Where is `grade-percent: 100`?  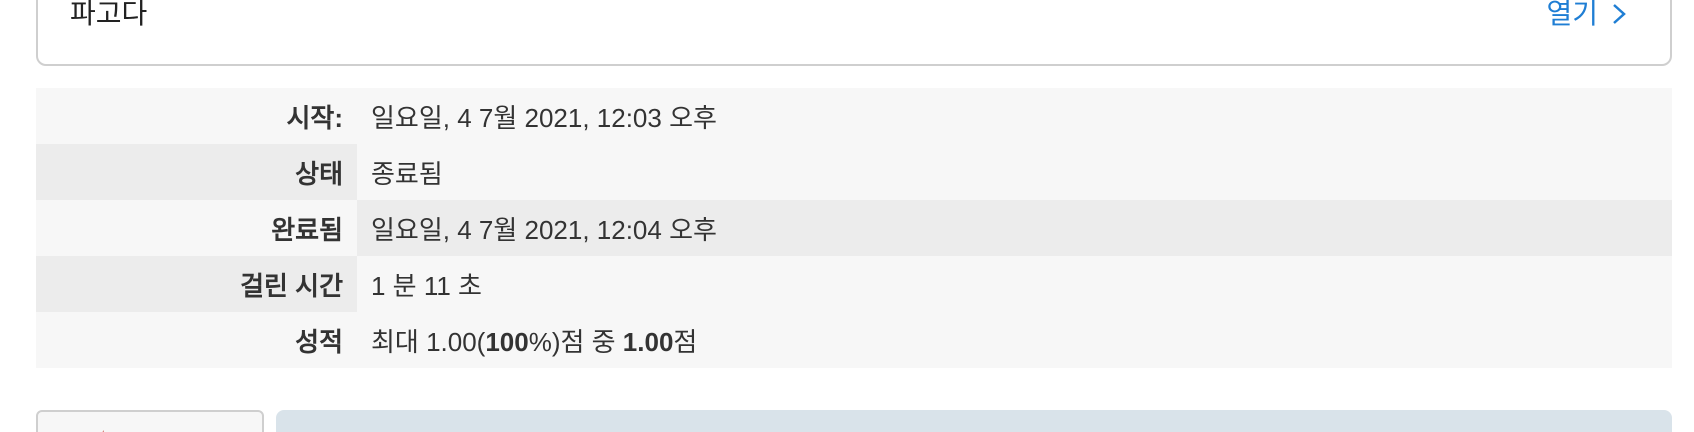
grade-percent: 100 is located at coordinates (507, 341).